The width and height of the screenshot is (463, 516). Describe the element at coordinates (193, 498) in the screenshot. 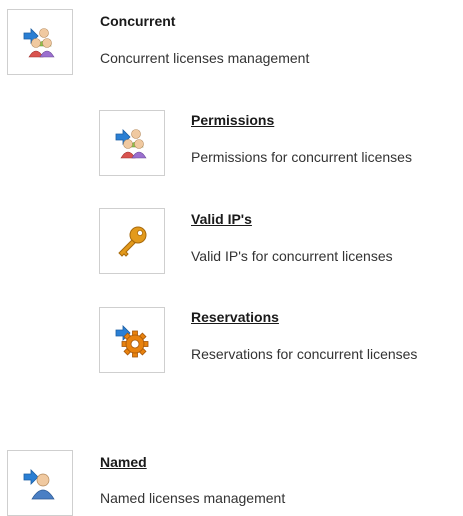

I see `named-description: Named licenses management` at that location.